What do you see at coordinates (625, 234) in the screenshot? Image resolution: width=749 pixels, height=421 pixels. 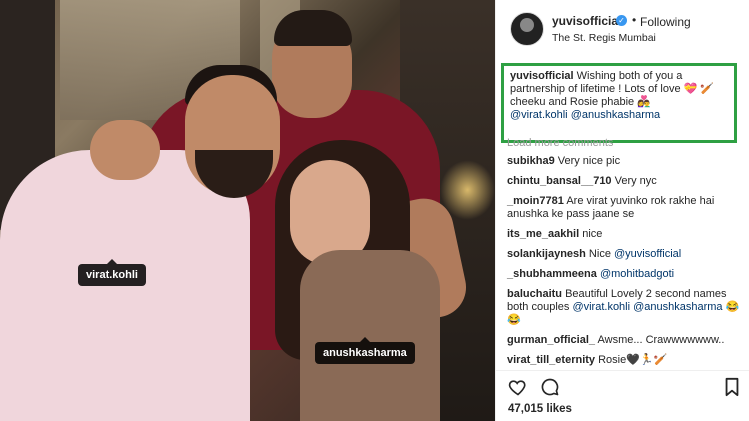 I see `comment-item: its_me_aakhil nice` at bounding box center [625, 234].